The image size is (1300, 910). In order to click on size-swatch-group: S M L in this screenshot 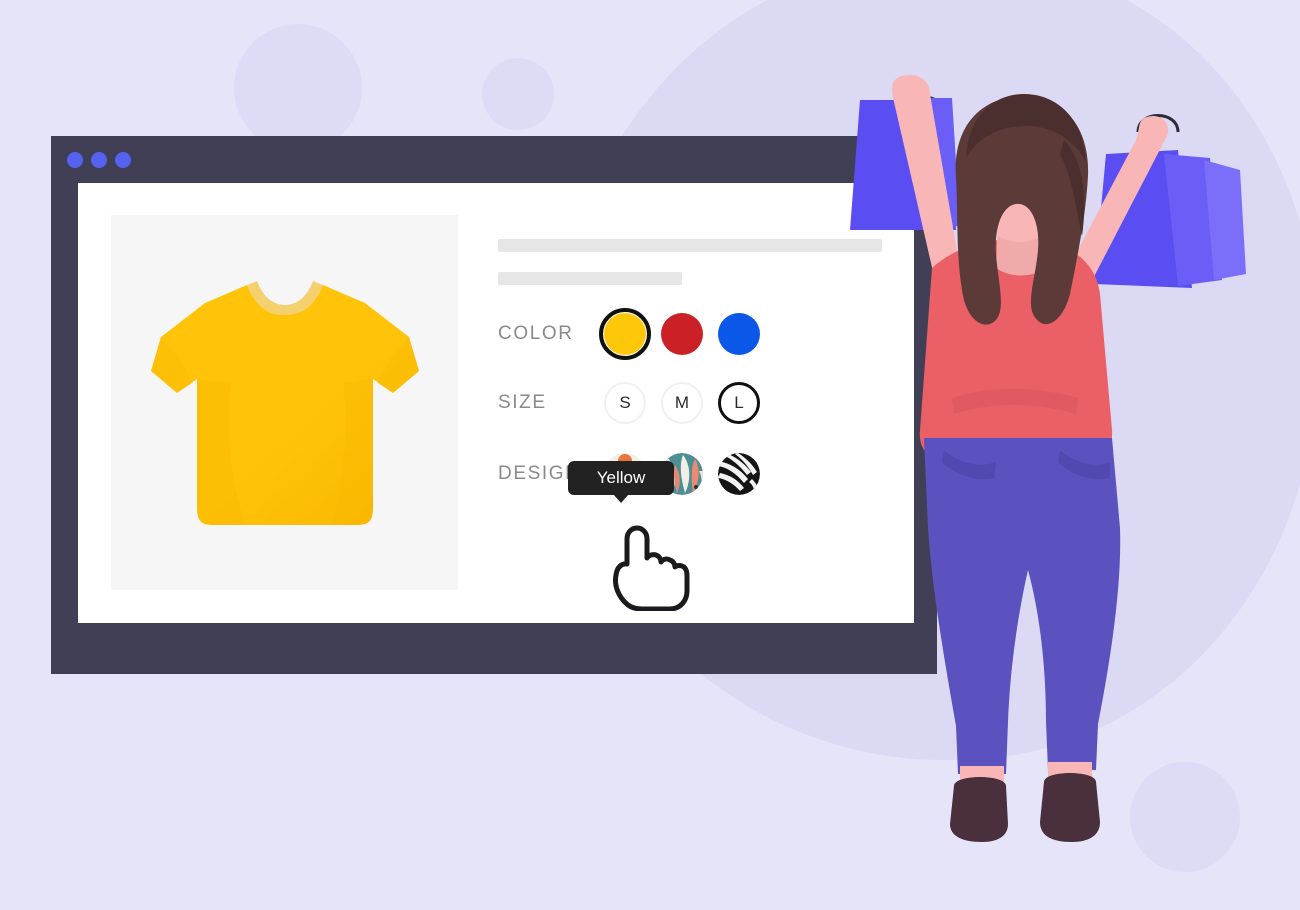, I will do `click(682, 403)`.